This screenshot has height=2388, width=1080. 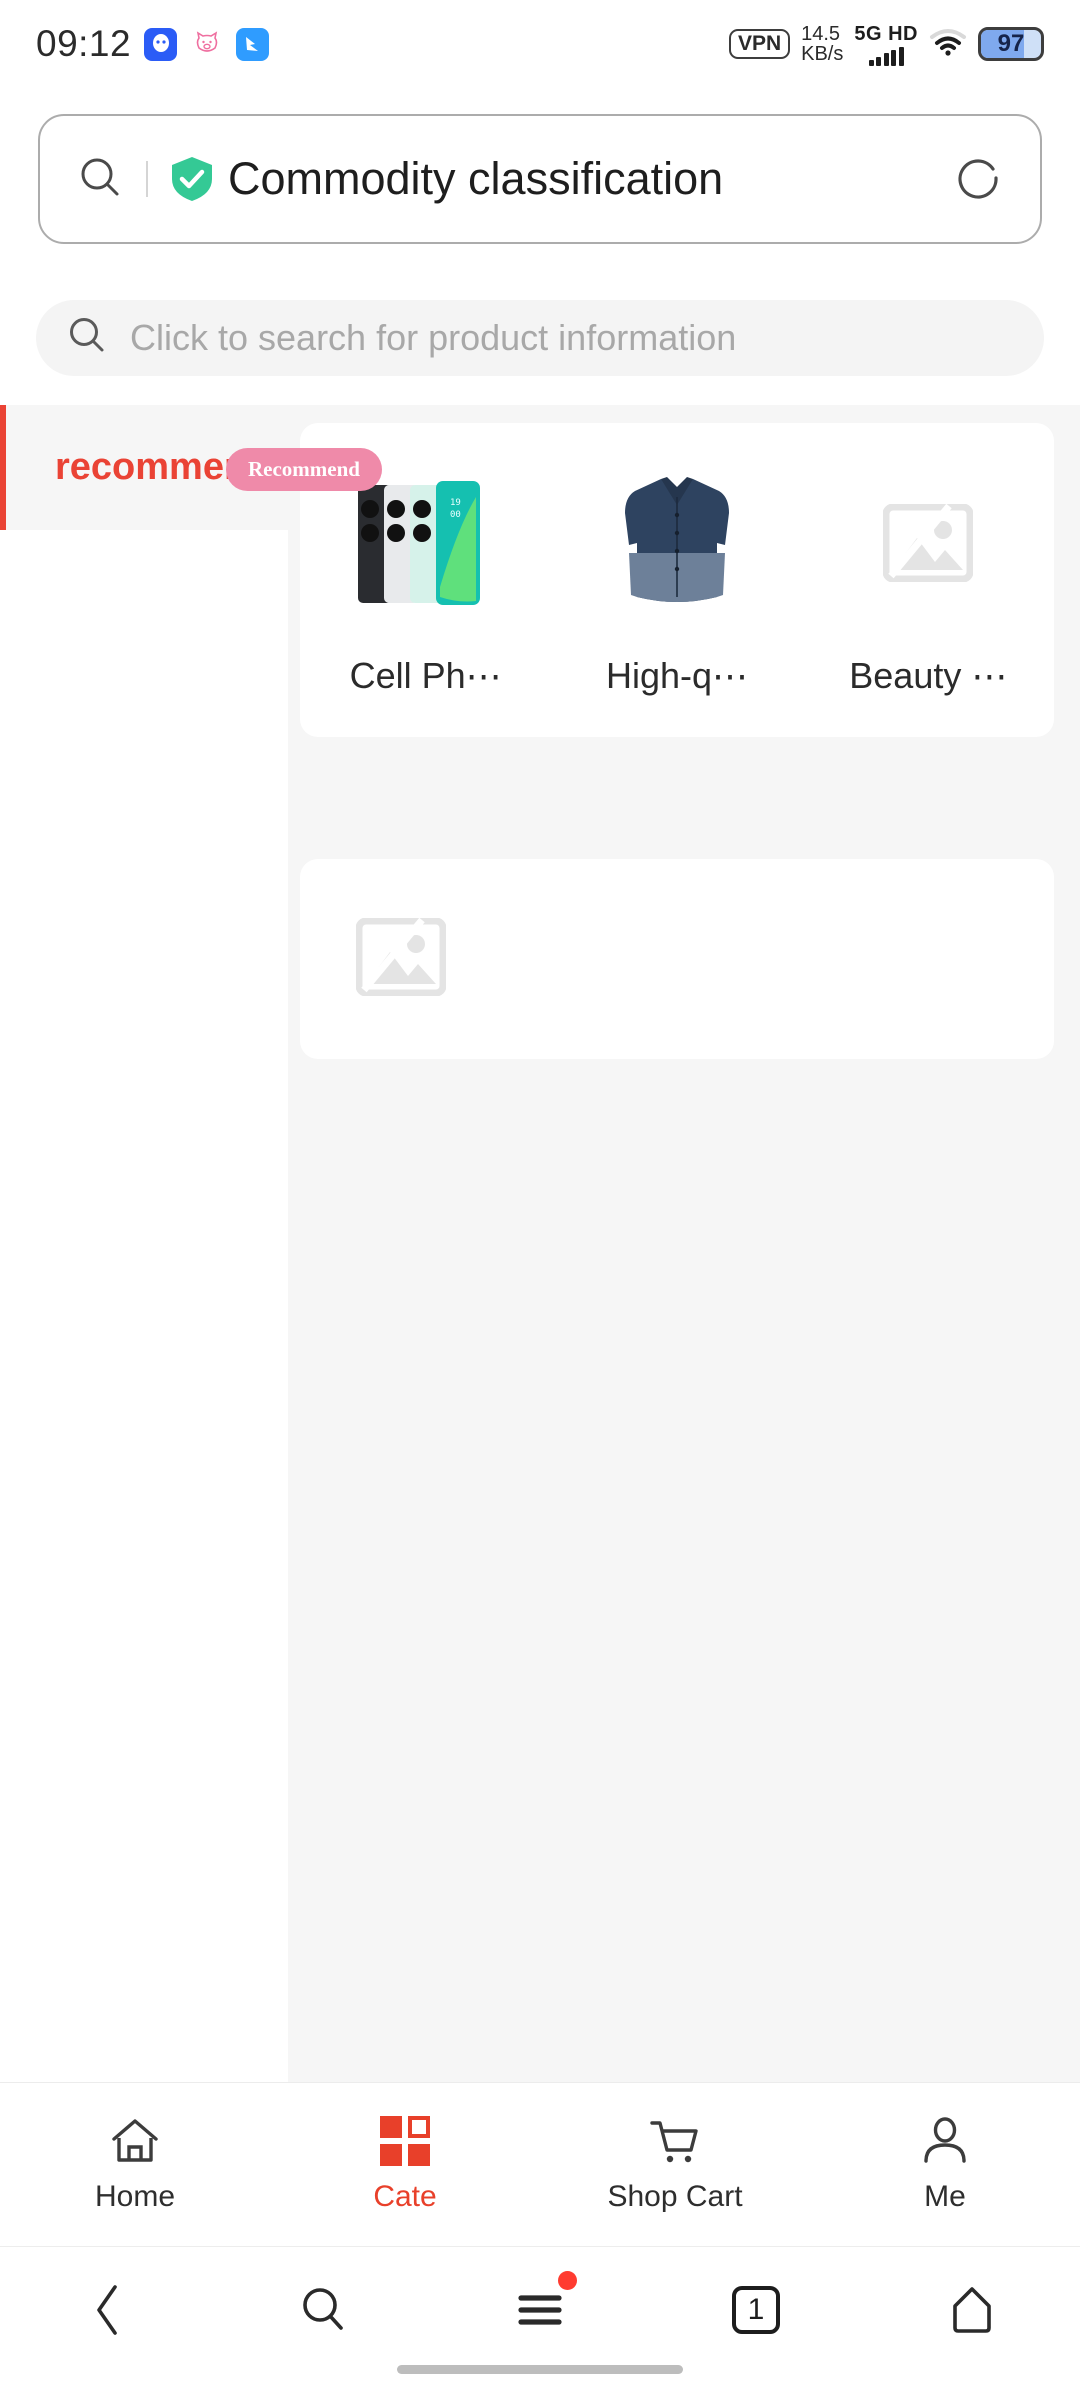 I want to click on blue-bird-app-icon, so click(x=253, y=44).